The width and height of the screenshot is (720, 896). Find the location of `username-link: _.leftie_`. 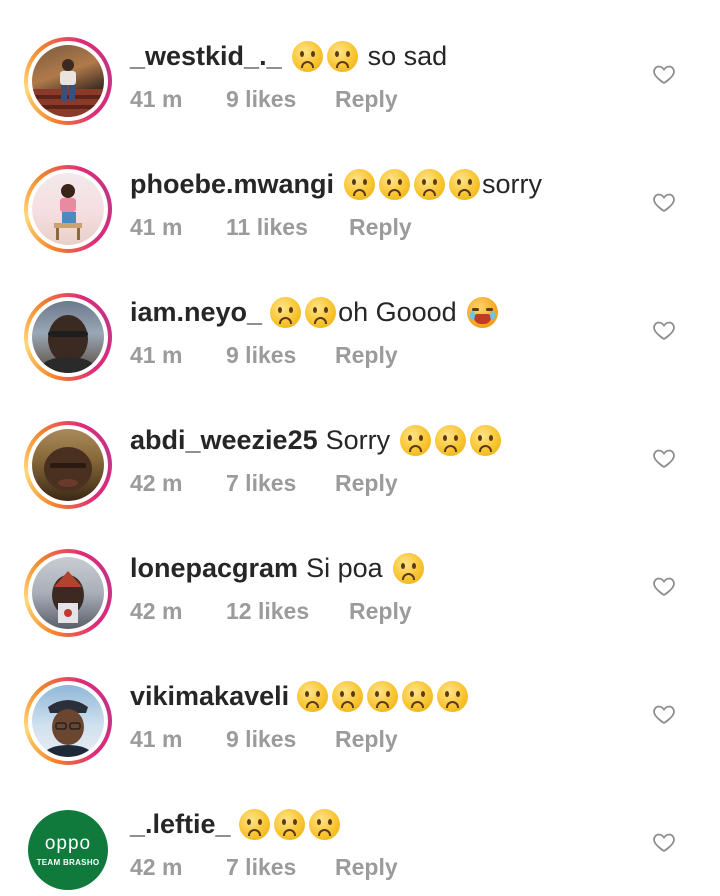

username-link: _.leftie_ is located at coordinates (180, 824).